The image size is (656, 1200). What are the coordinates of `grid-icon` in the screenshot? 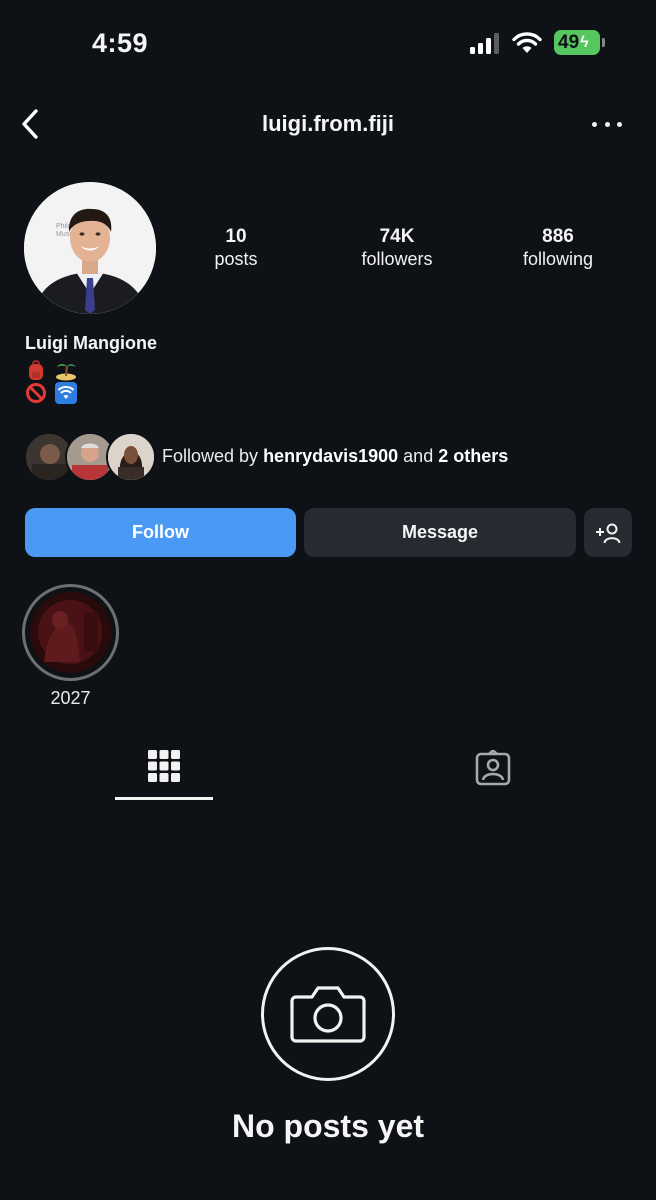 It's located at (164, 766).